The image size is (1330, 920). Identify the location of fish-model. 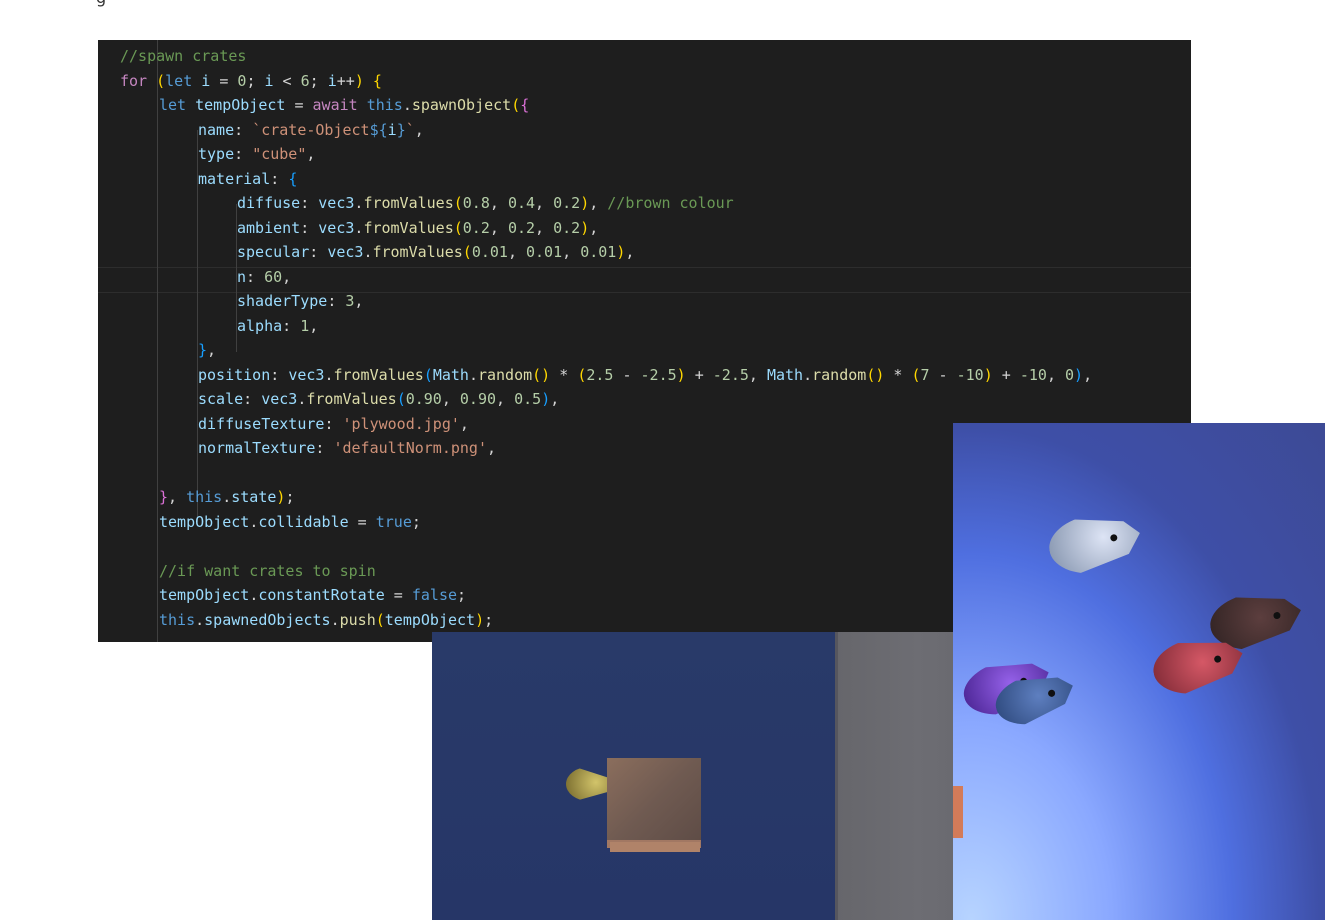
(589, 784).